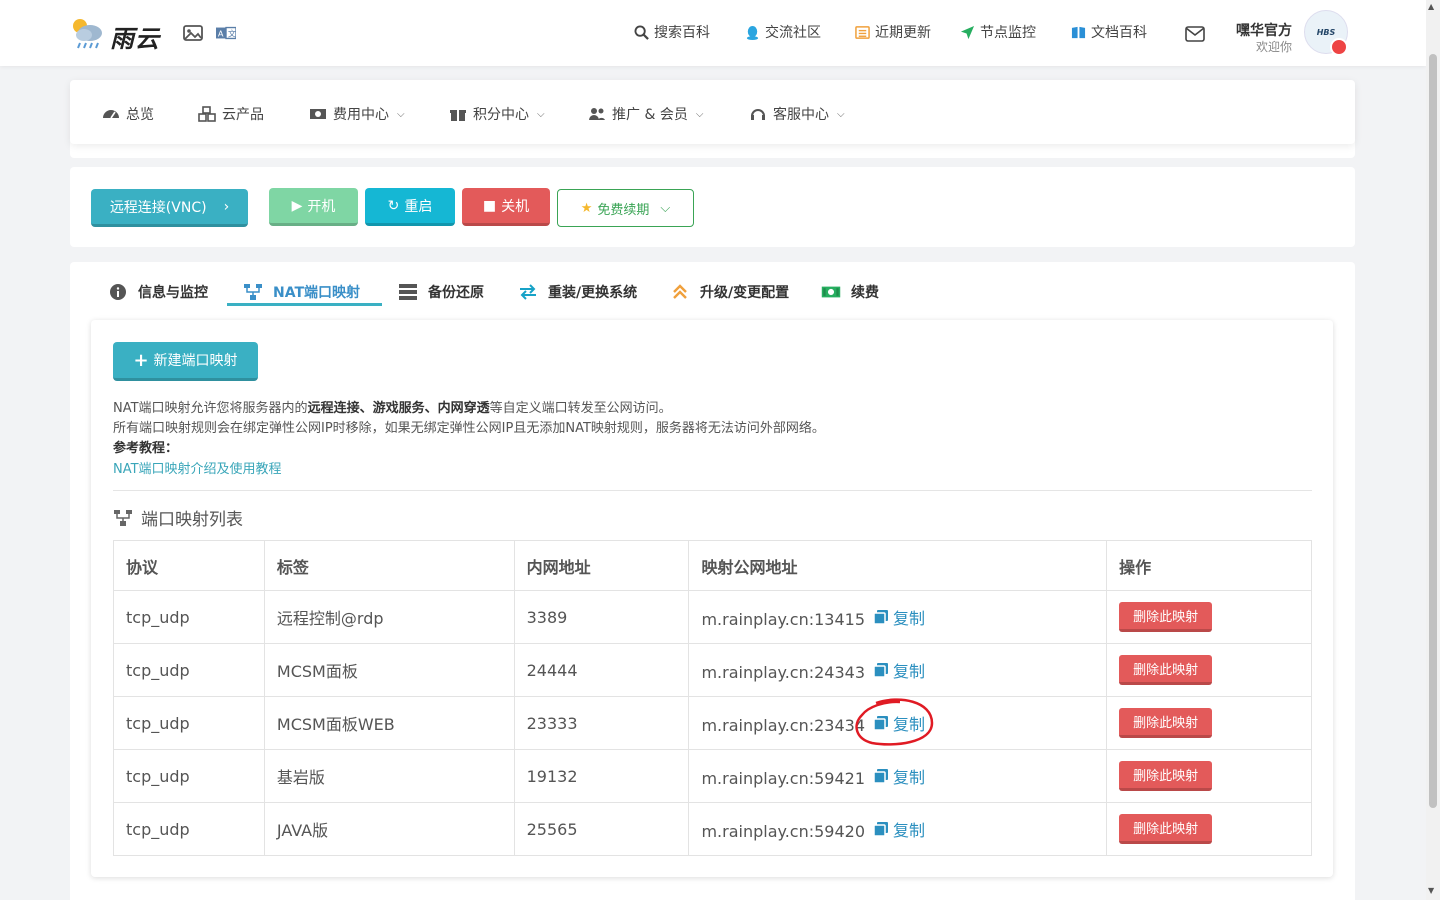 This screenshot has width=1440, height=900. What do you see at coordinates (393, 205) in the screenshot?
I see `refresh-icon: ↻` at bounding box center [393, 205].